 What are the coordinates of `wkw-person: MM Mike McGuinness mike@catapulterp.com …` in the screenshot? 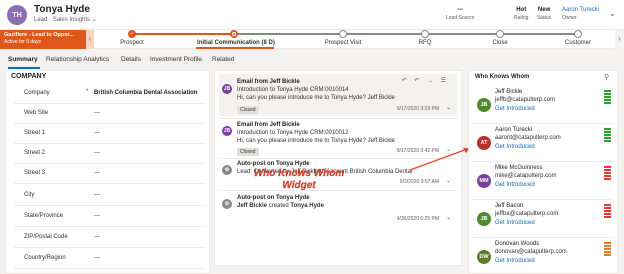 It's located at (543, 181).